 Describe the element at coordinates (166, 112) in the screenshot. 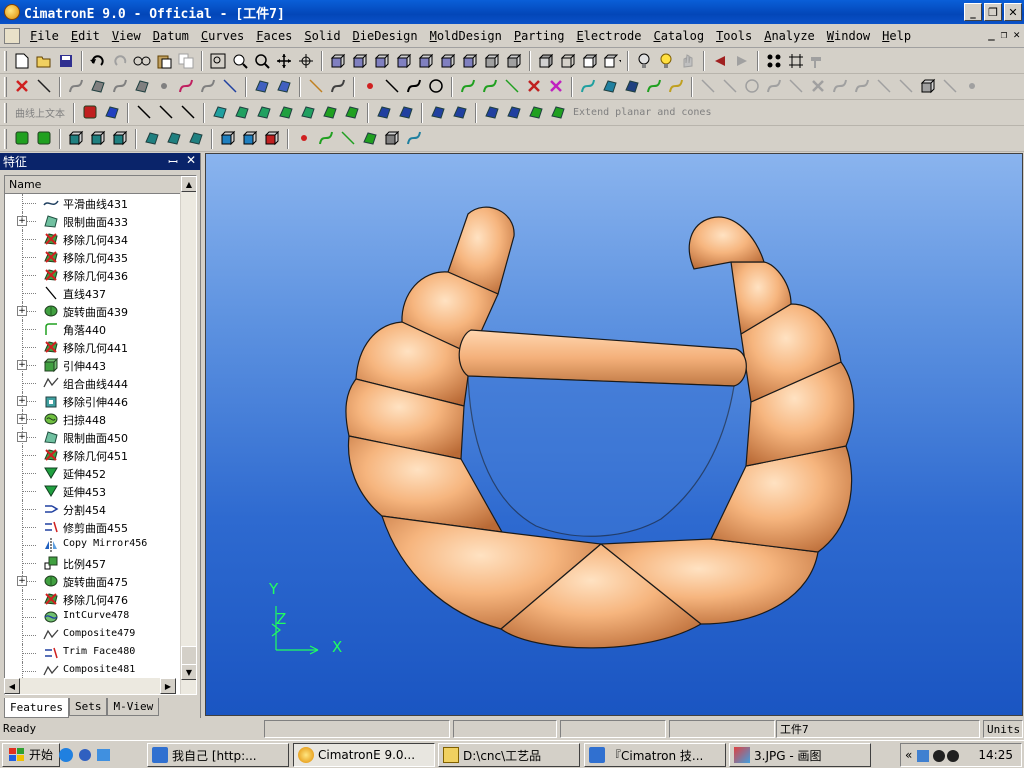

I see `line-style-icon` at that location.